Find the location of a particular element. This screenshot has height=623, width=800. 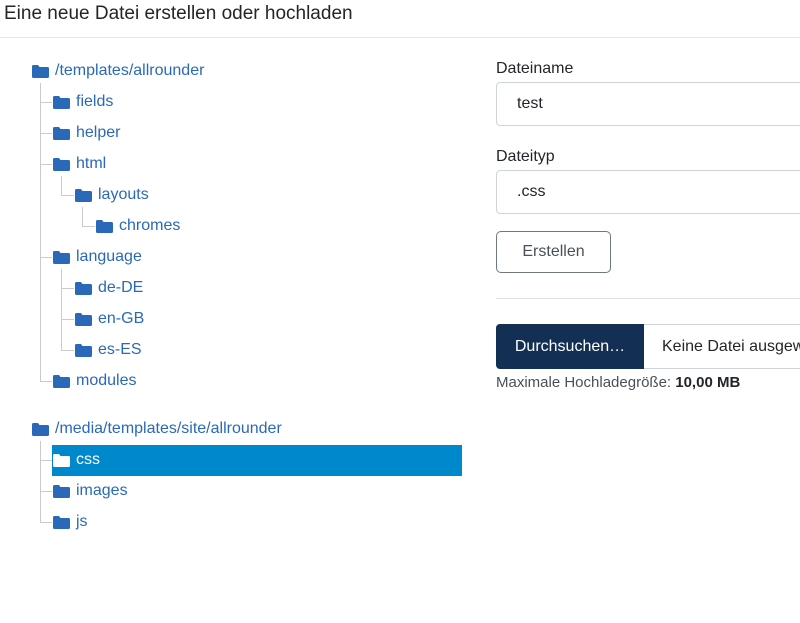

folder-label: js is located at coordinates (82, 521).